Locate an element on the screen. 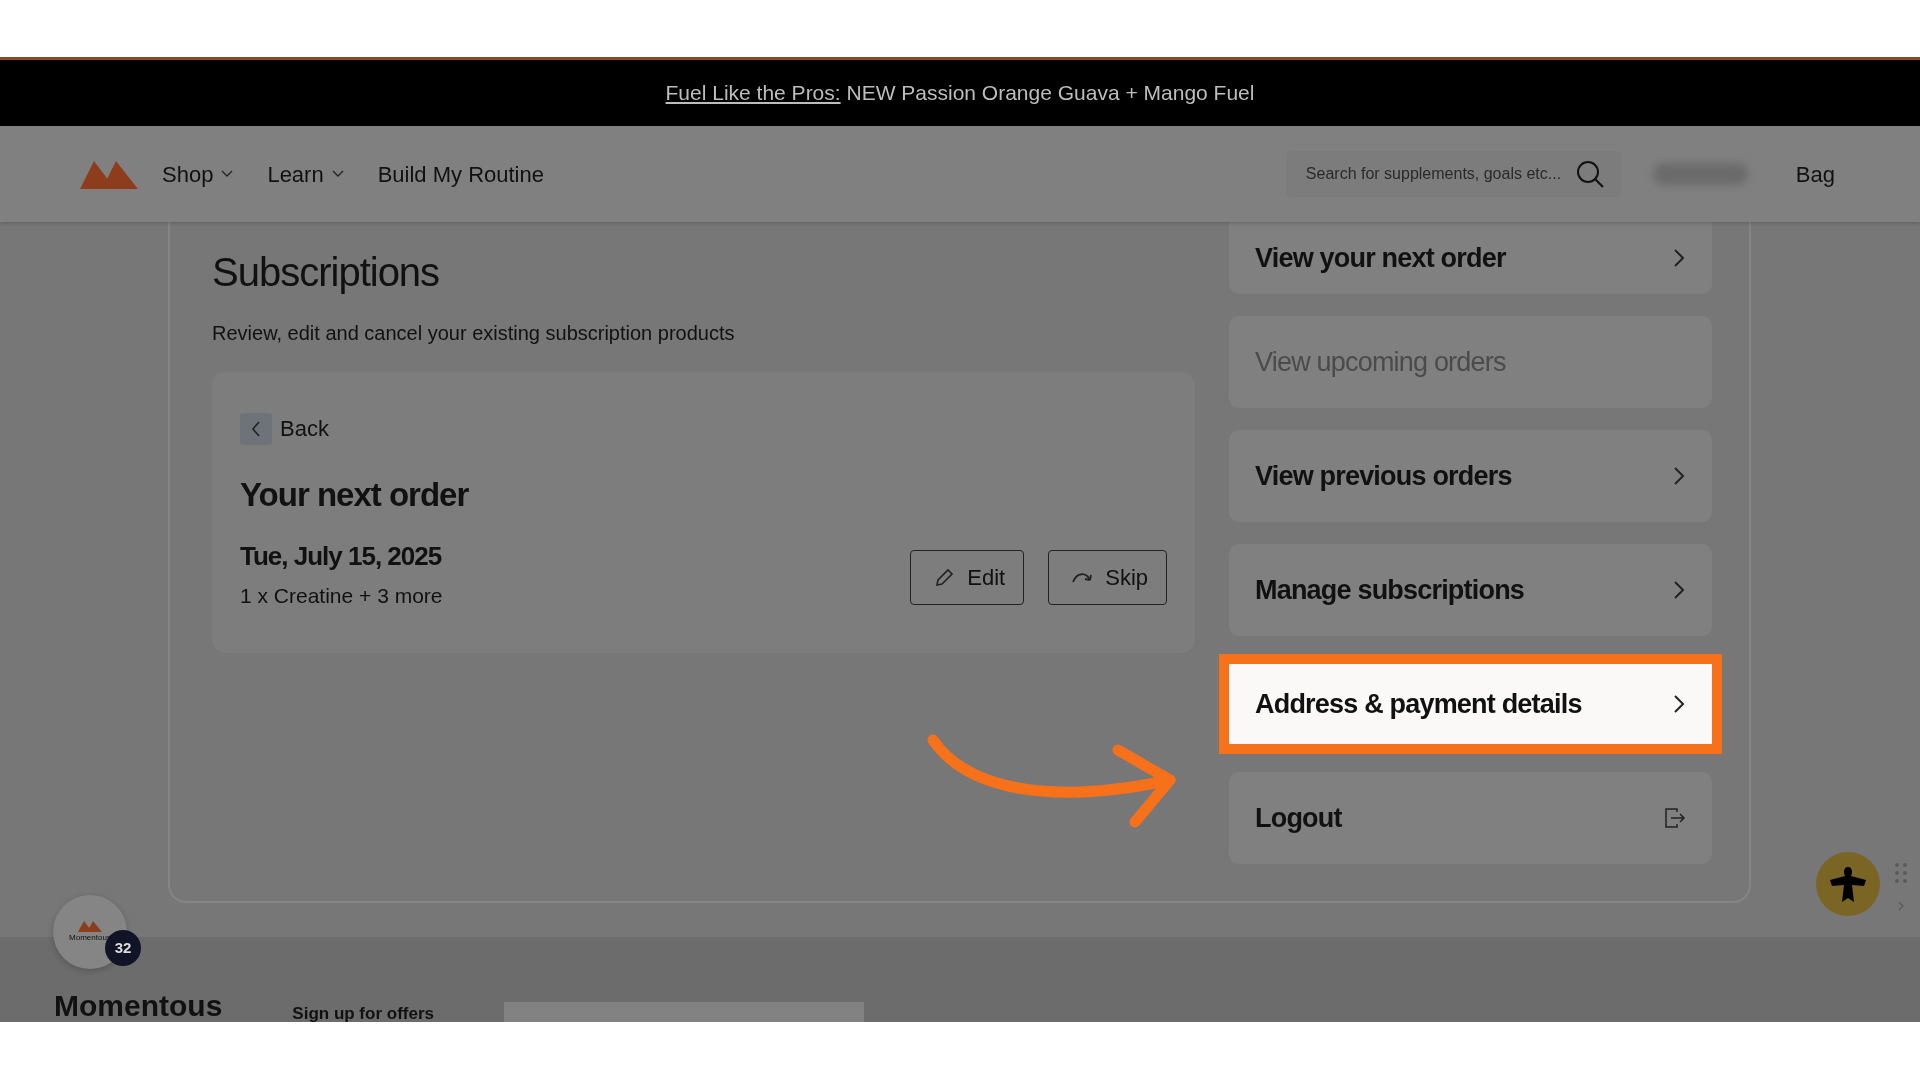  figure-icon is located at coordinates (1848, 884).